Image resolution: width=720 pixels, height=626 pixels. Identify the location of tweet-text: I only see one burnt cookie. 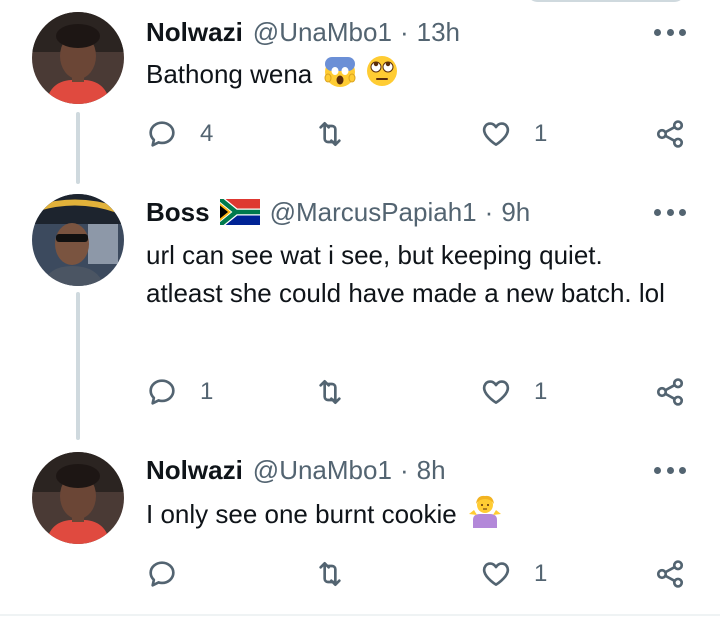
(416, 516).